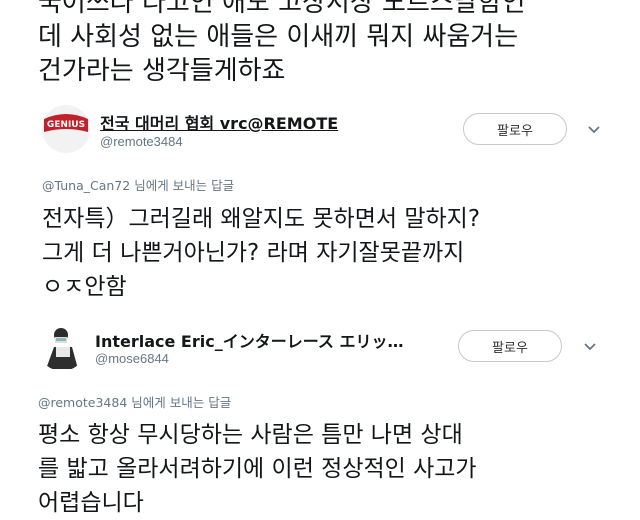 Image resolution: width=640 pixels, height=520 pixels. Describe the element at coordinates (250, 435) in the screenshot. I see `tweet-text-line: 평소 항상 무시당하는 사람은 틈만 나면 상대` at that location.